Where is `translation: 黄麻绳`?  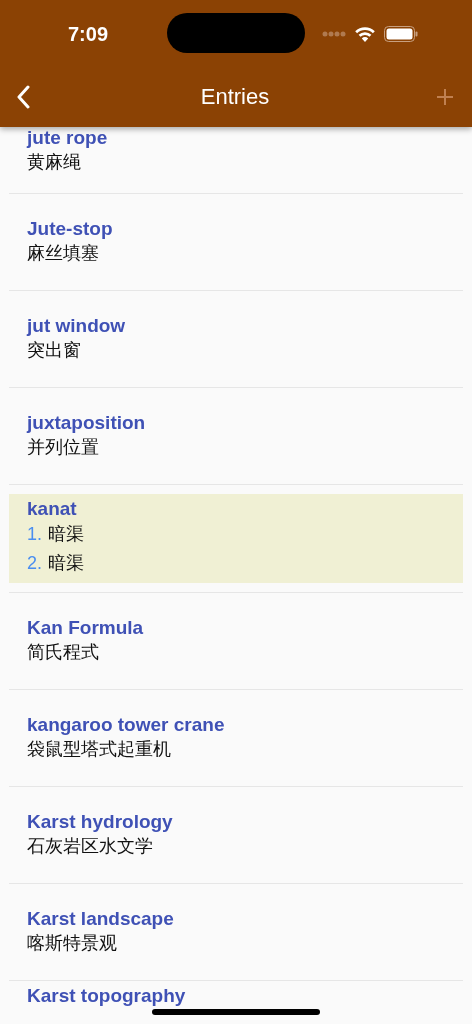 translation: 黄麻绳 is located at coordinates (54, 162).